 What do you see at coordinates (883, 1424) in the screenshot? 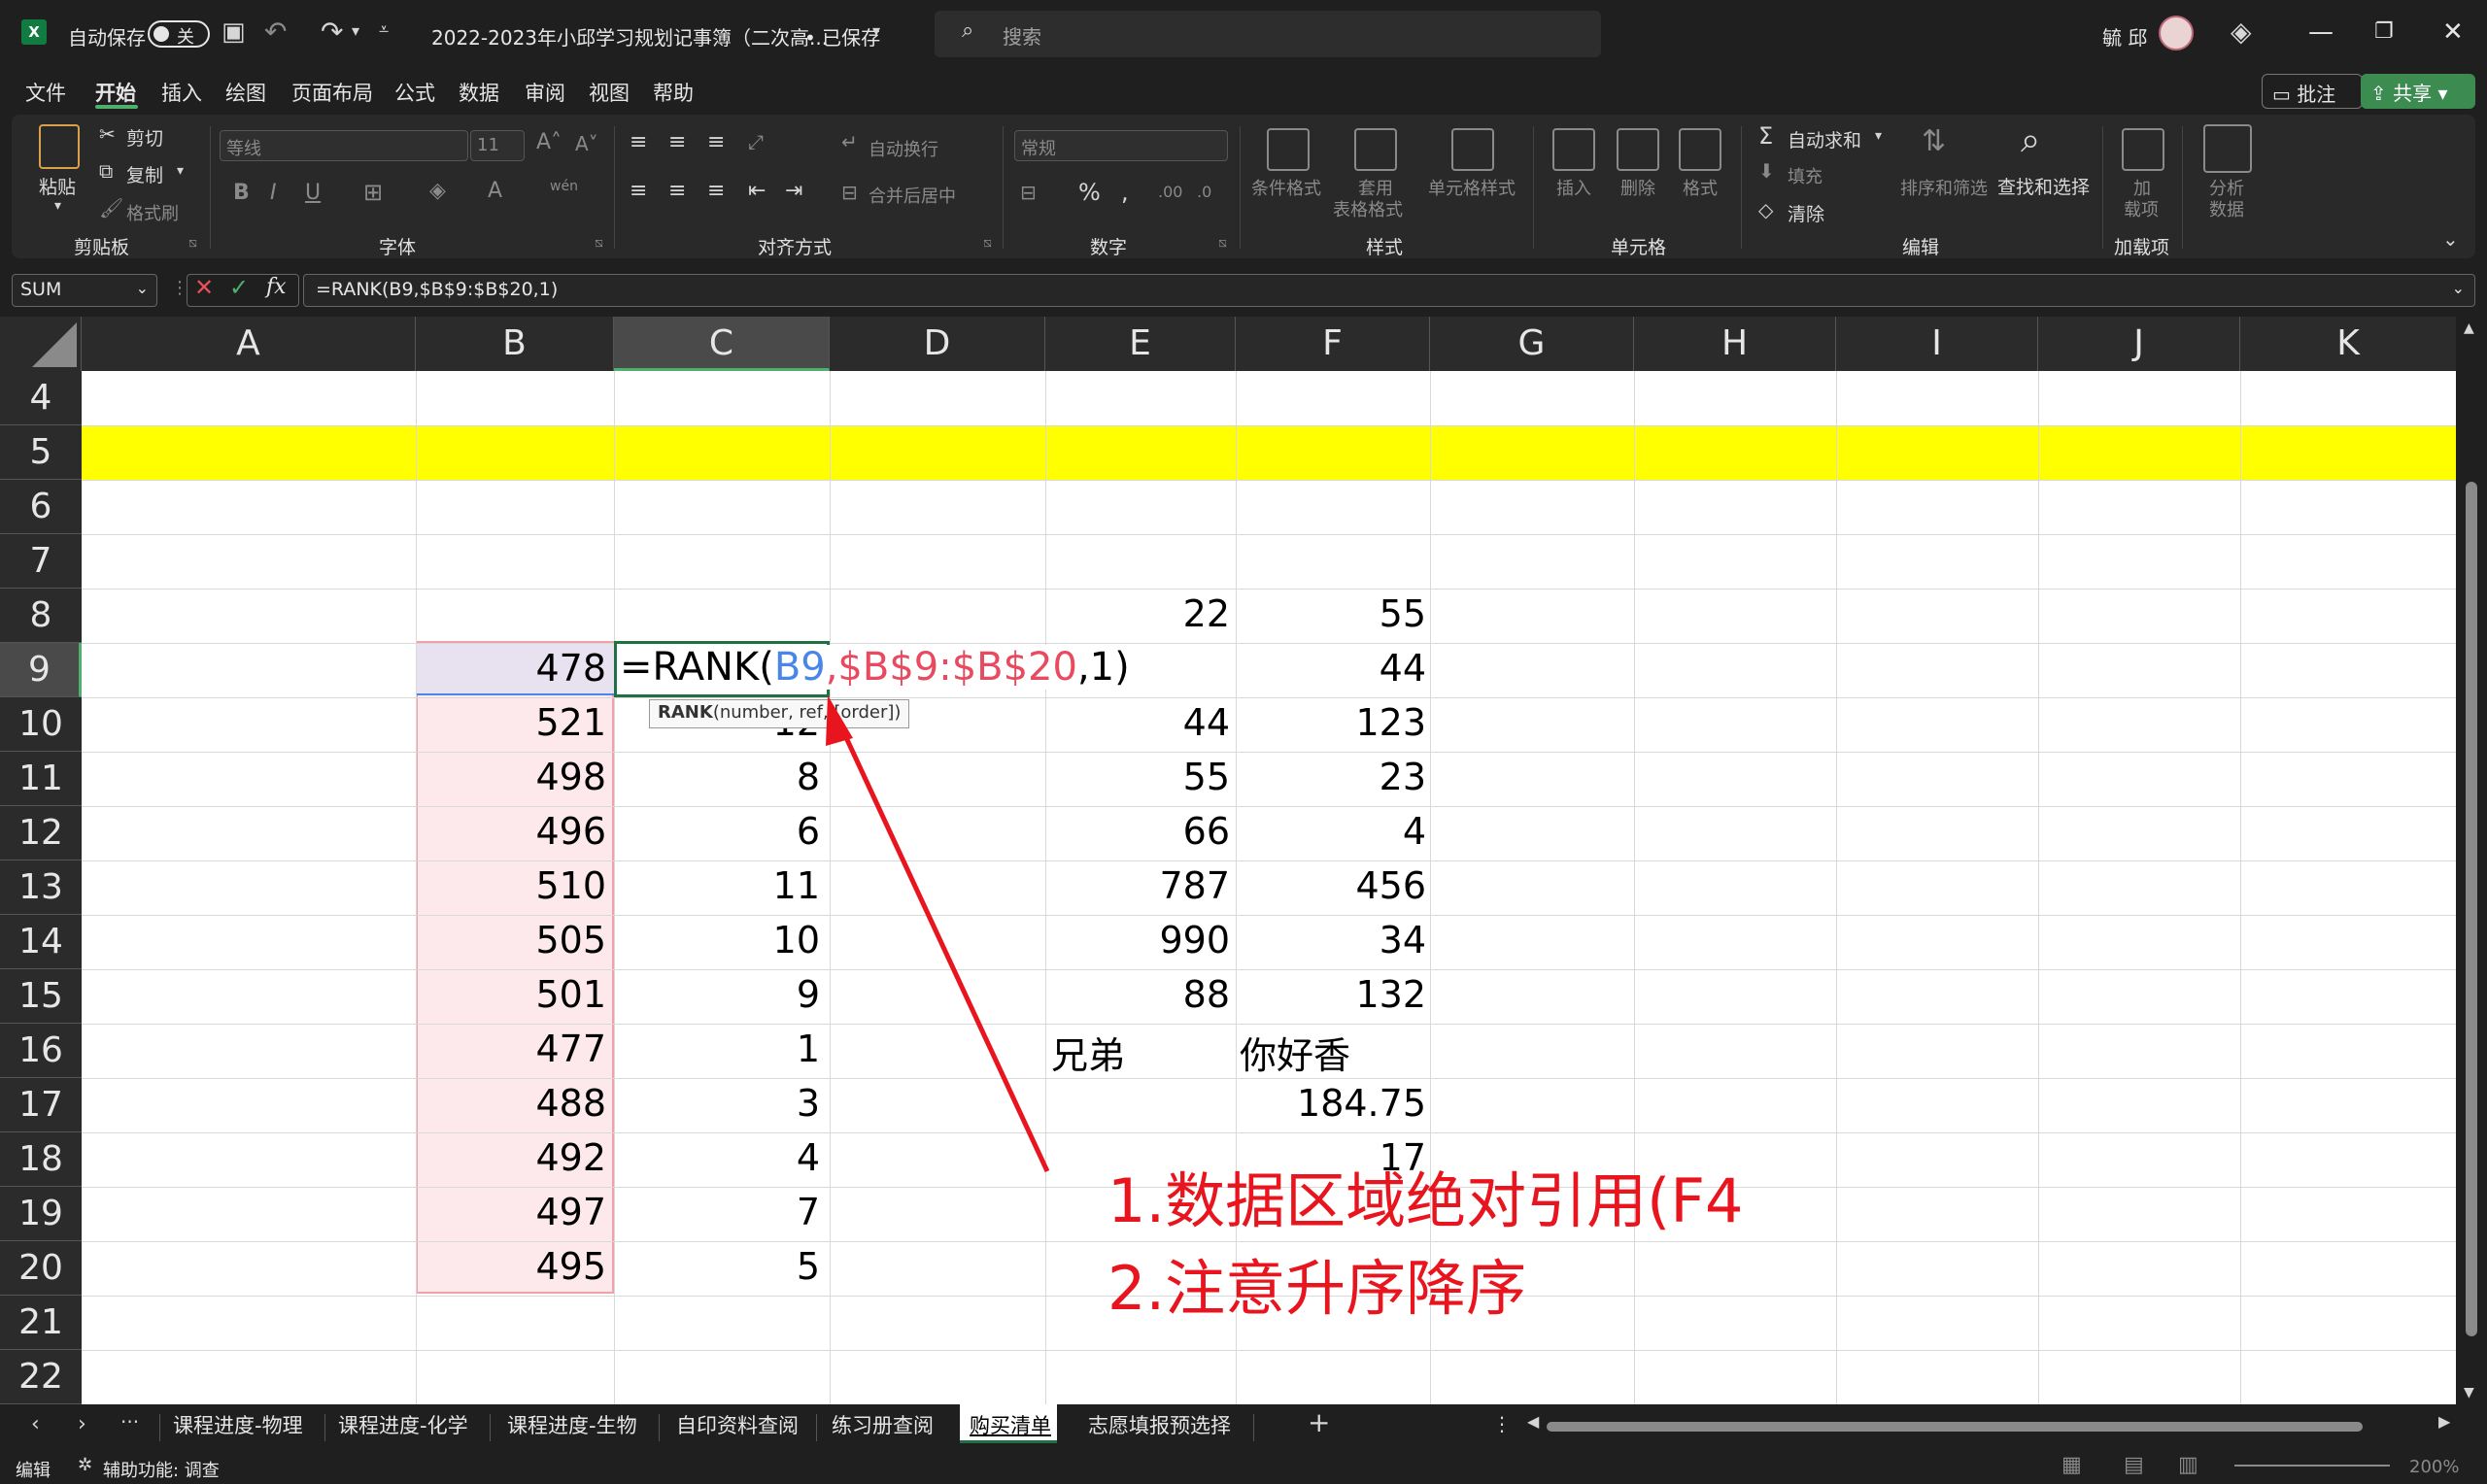
I see `sheet-tab-workbooks: 练习册查阅` at bounding box center [883, 1424].